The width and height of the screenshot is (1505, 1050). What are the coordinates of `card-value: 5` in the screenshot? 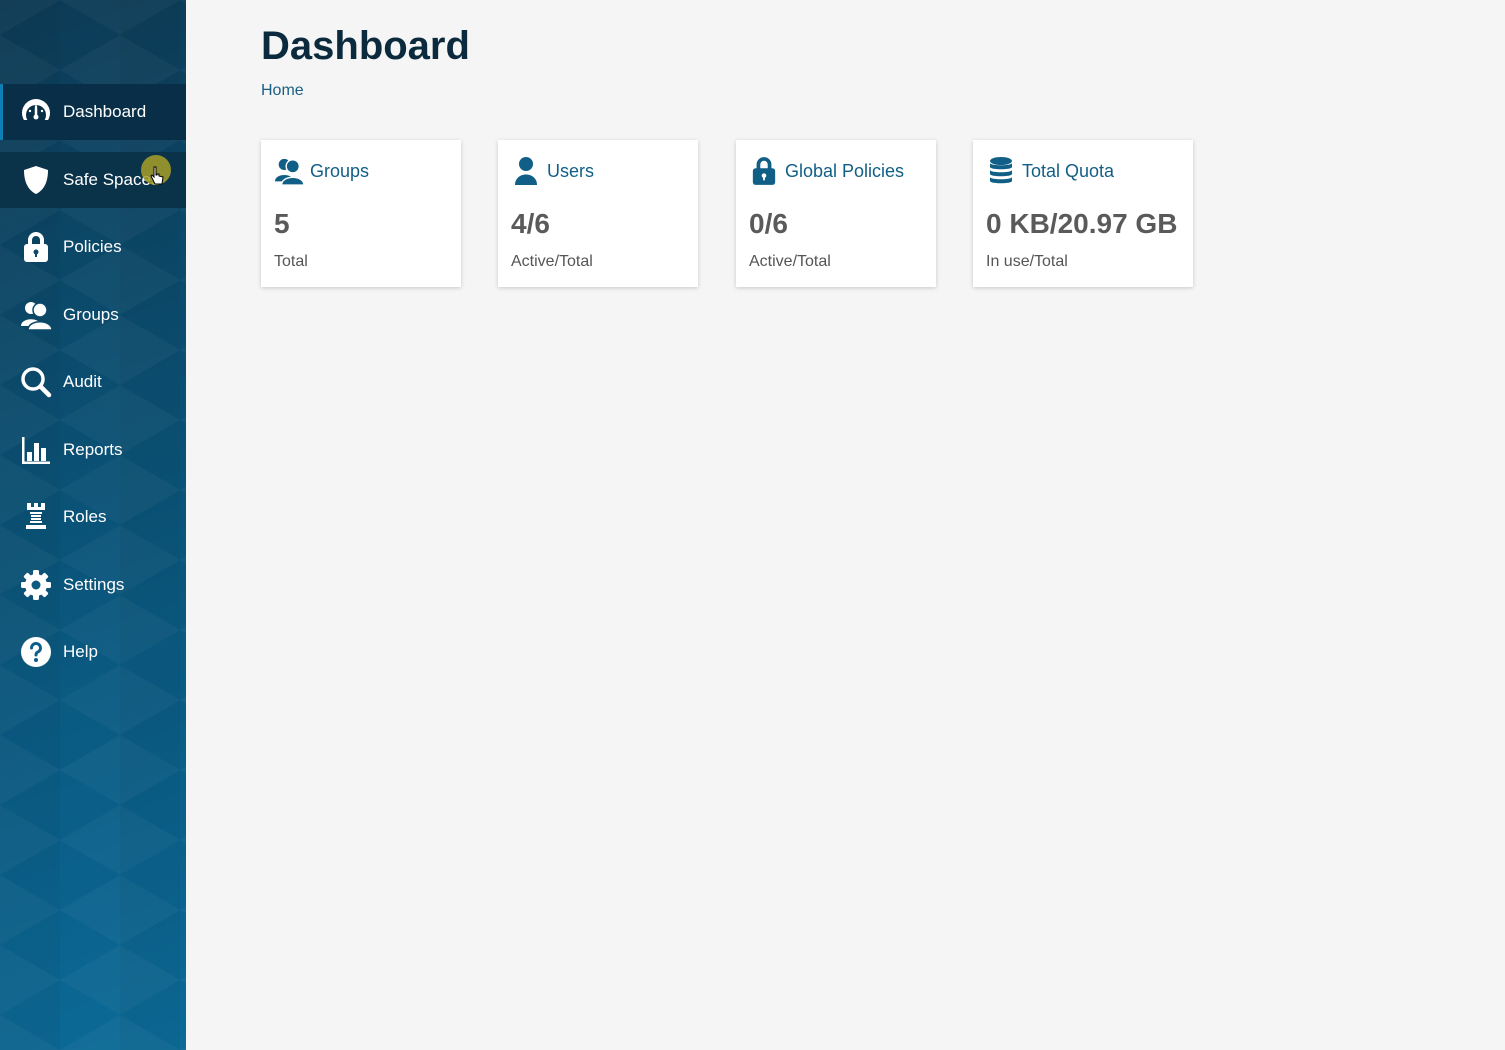 It's located at (282, 223).